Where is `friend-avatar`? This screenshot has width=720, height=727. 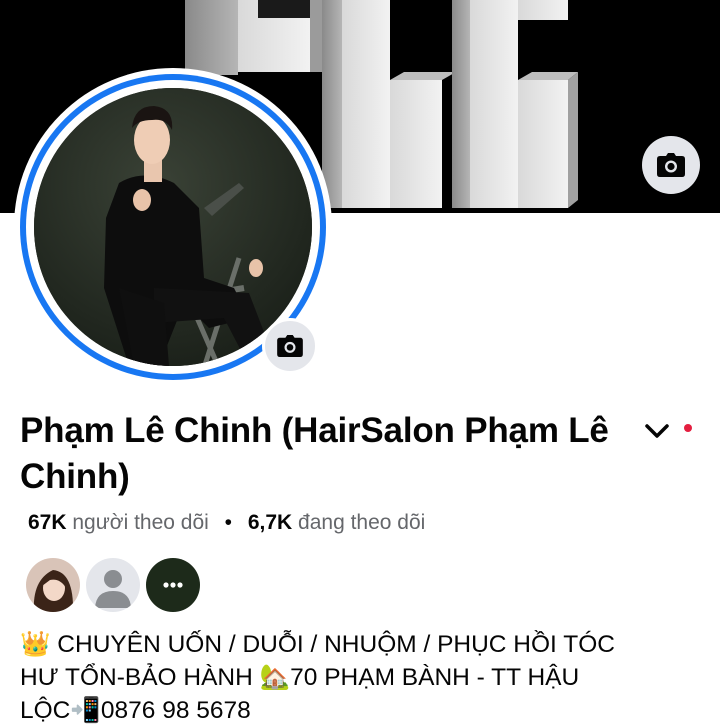
friend-avatar is located at coordinates (53, 585).